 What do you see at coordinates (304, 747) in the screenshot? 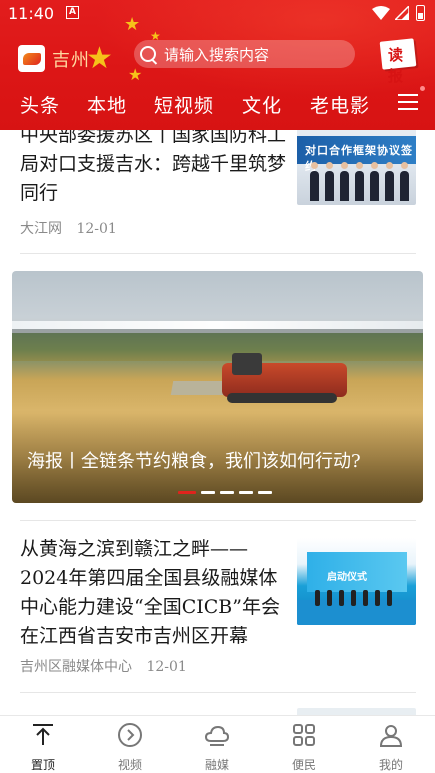
I see `nav-item-services: 便民` at bounding box center [304, 747].